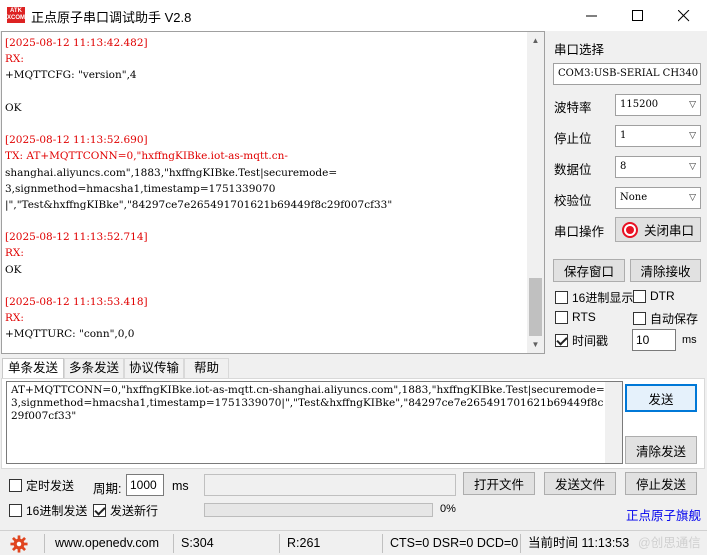 This screenshot has width=707, height=555. I want to click on brand-link: 正点原子旗舰, so click(663, 514).